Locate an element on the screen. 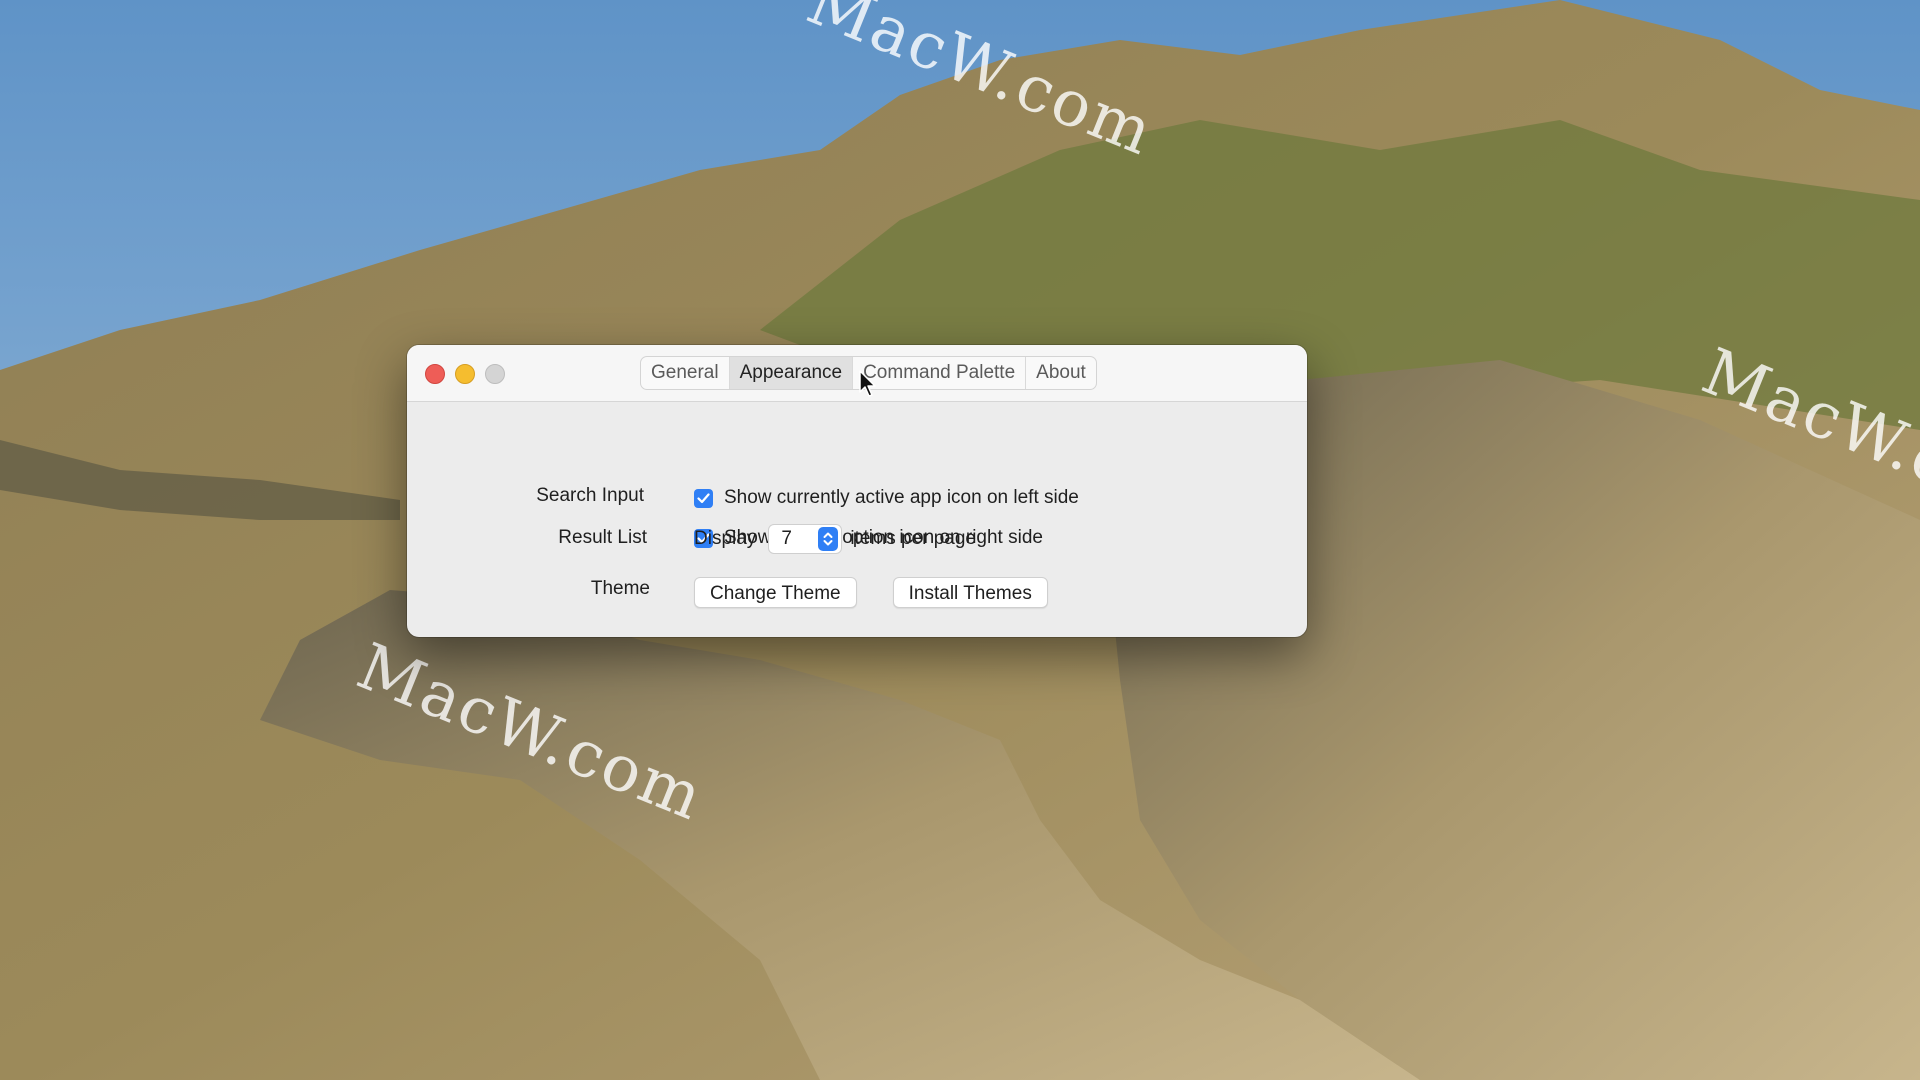 This screenshot has width=1920, height=1080. result-list-row: Display 7 items per page is located at coordinates (835, 539).